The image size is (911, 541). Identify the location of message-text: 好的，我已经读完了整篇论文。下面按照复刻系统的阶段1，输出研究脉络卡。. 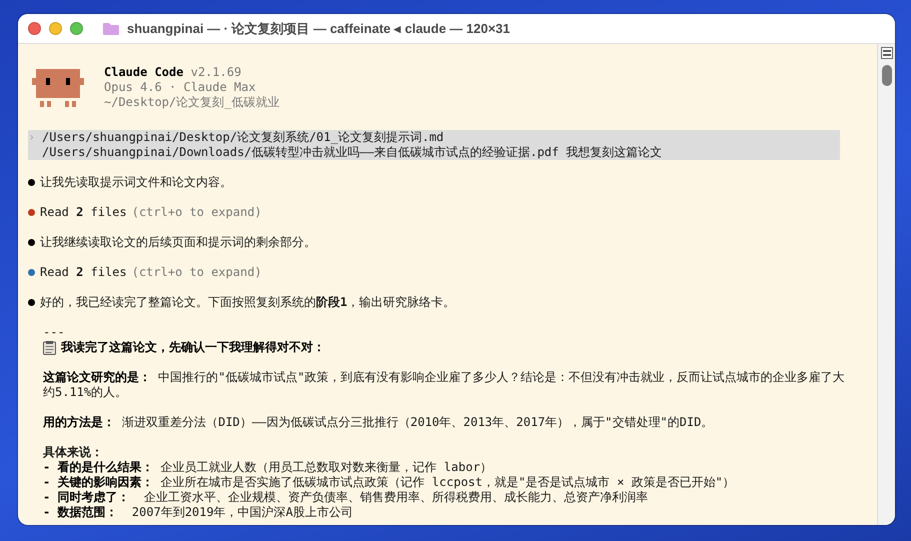
(248, 302).